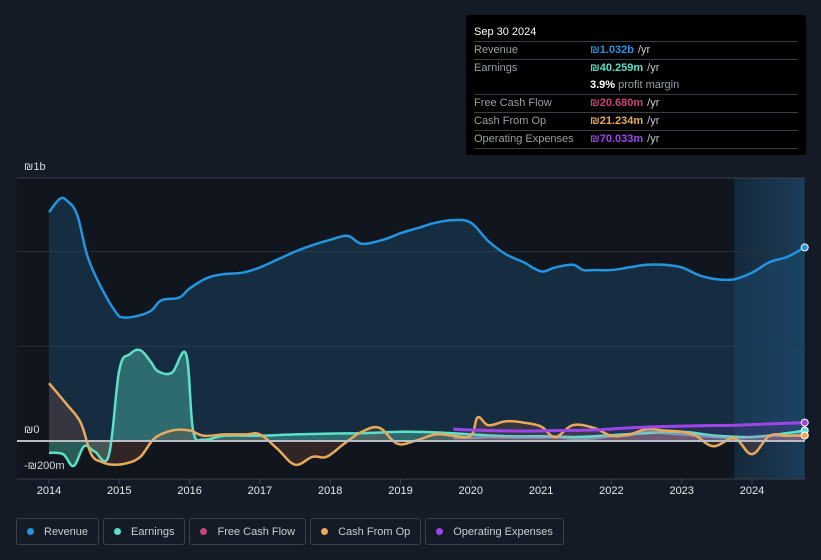 The width and height of the screenshot is (821, 560). I want to click on revenue-dot-icon, so click(30, 531).